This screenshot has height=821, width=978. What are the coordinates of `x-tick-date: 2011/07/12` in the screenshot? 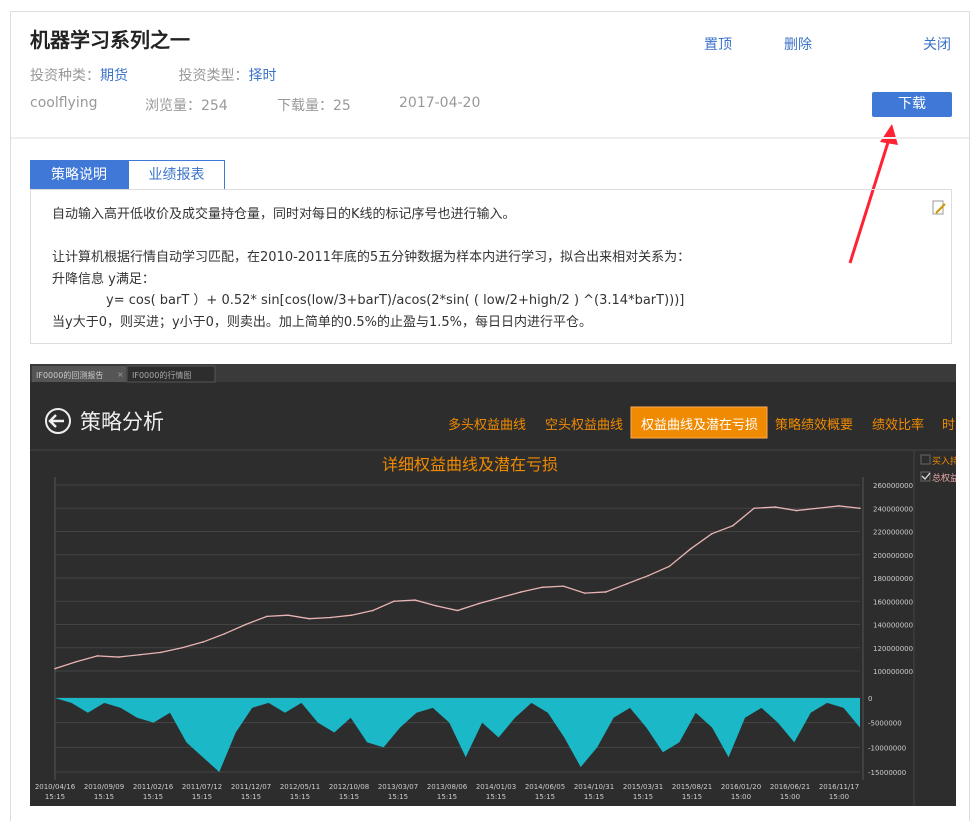 It's located at (202, 787).